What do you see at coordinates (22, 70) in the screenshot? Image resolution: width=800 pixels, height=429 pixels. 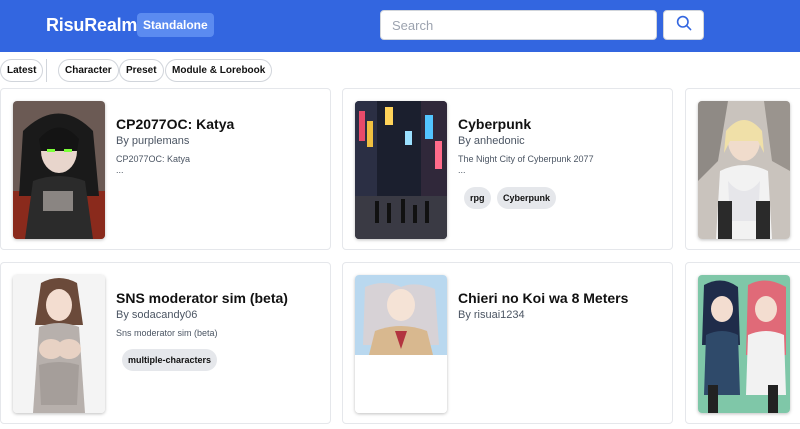 I see `filter-latest: Latest` at bounding box center [22, 70].